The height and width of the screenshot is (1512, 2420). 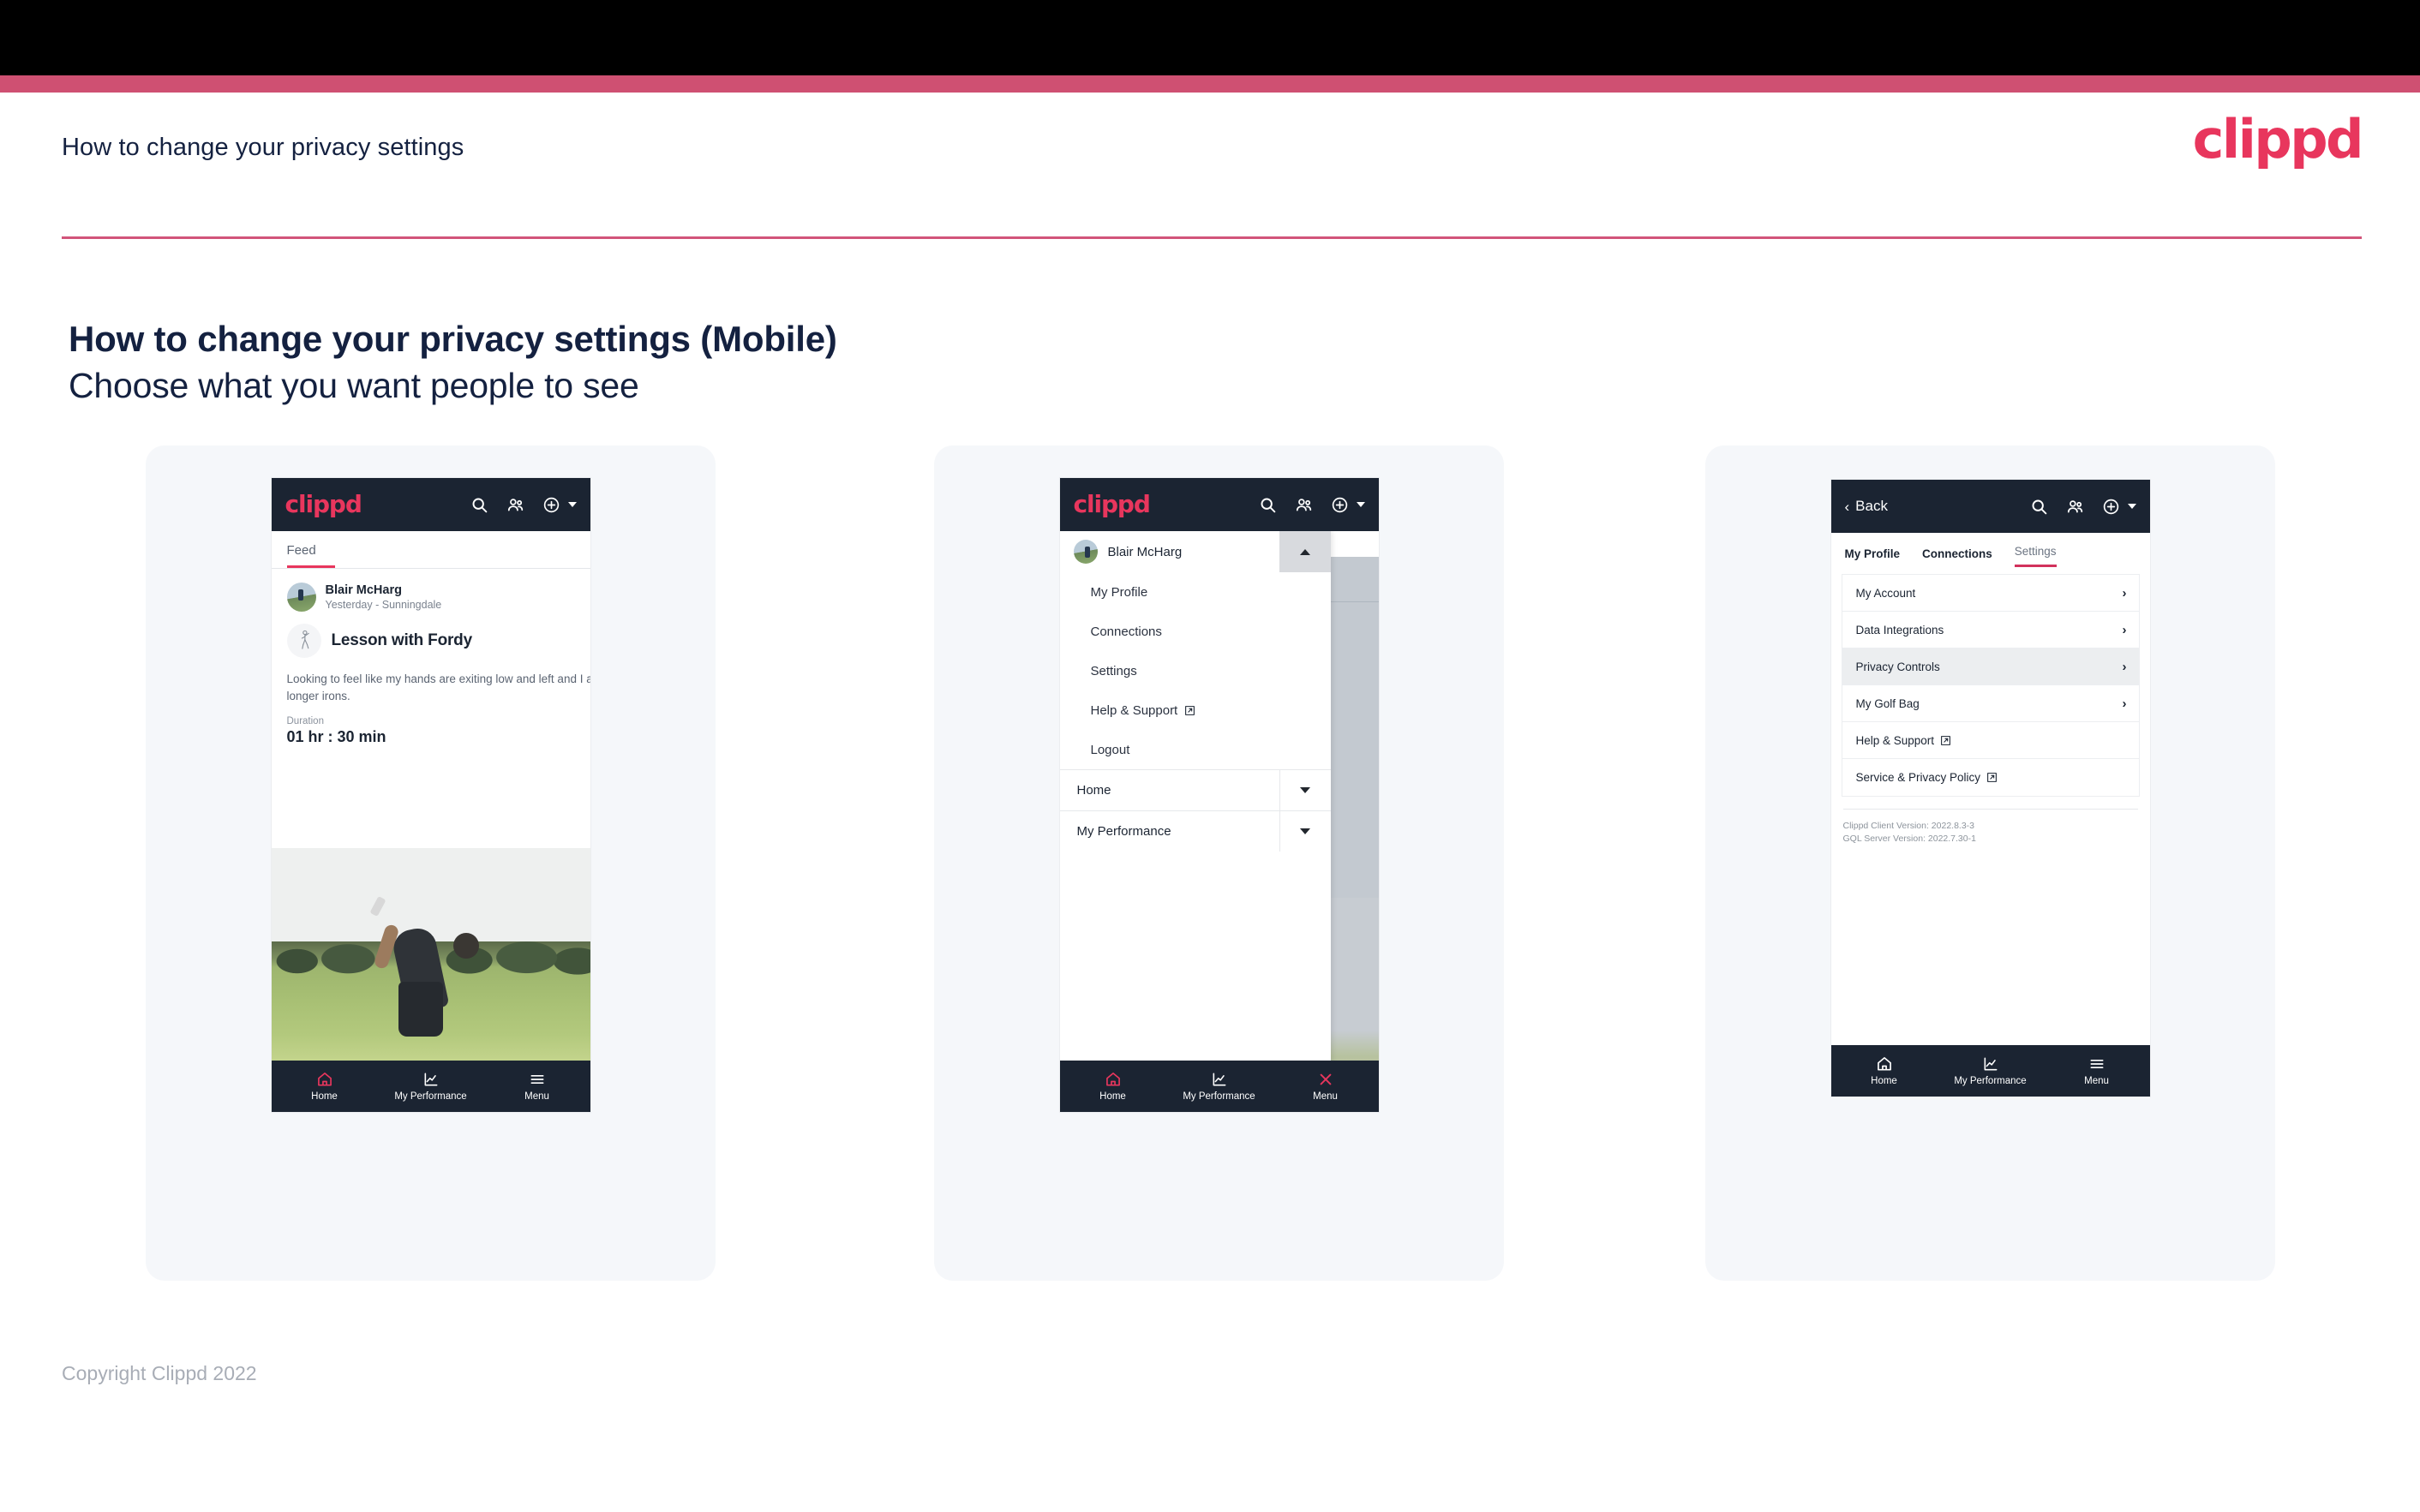 What do you see at coordinates (1918, 777) in the screenshot?
I see `settings-row-label: Service & Privacy Policy` at bounding box center [1918, 777].